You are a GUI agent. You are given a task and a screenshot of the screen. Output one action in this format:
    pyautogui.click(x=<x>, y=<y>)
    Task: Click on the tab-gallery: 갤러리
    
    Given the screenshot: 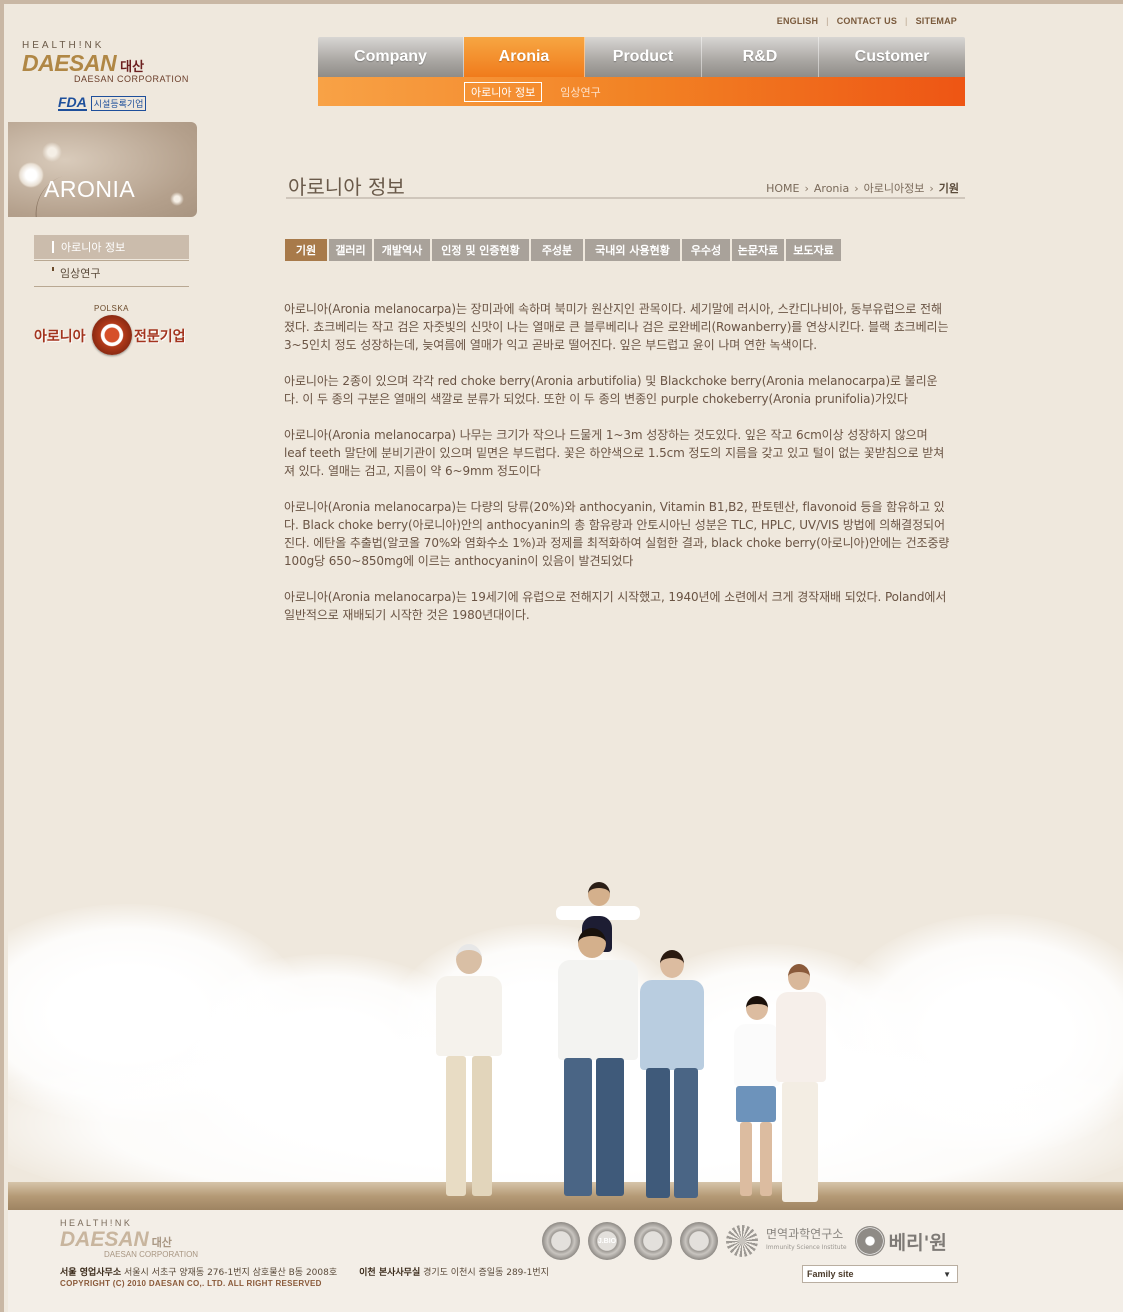 What is the action you would take?
    pyautogui.click(x=350, y=250)
    